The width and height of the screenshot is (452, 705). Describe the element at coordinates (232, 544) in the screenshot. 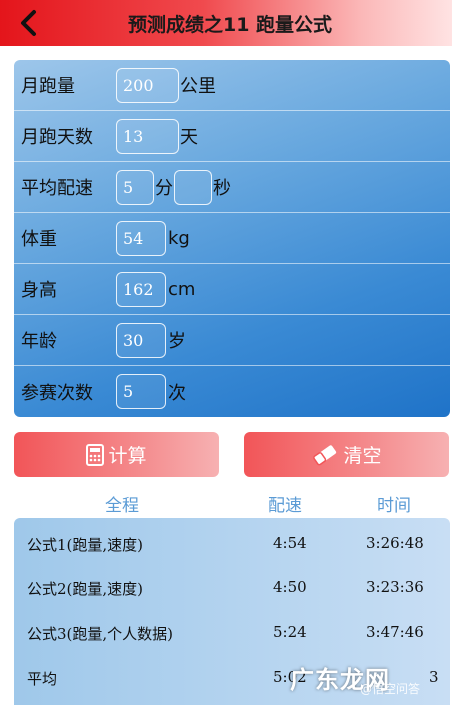

I see `result-row: 公式1(跑量,速度) 4:54 3:26:48` at that location.